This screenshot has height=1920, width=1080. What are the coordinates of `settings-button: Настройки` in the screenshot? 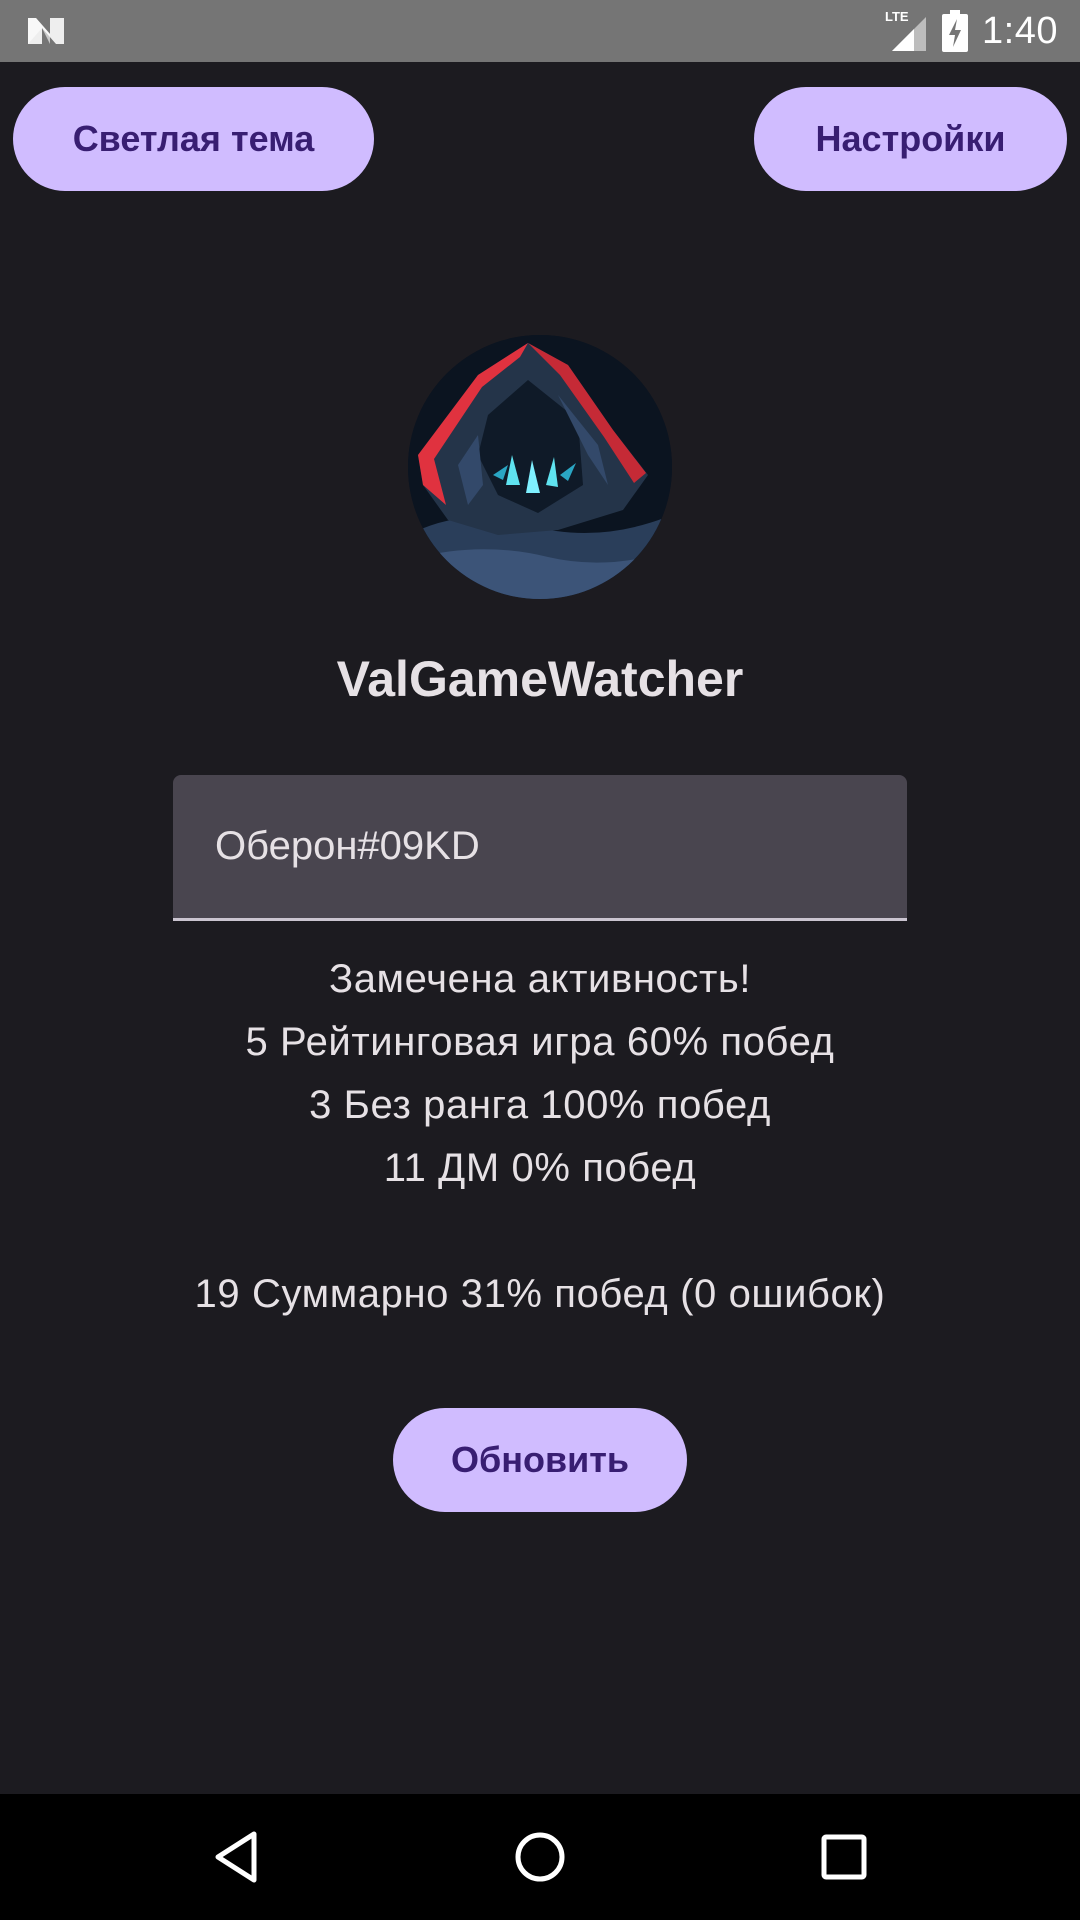 It's located at (910, 139).